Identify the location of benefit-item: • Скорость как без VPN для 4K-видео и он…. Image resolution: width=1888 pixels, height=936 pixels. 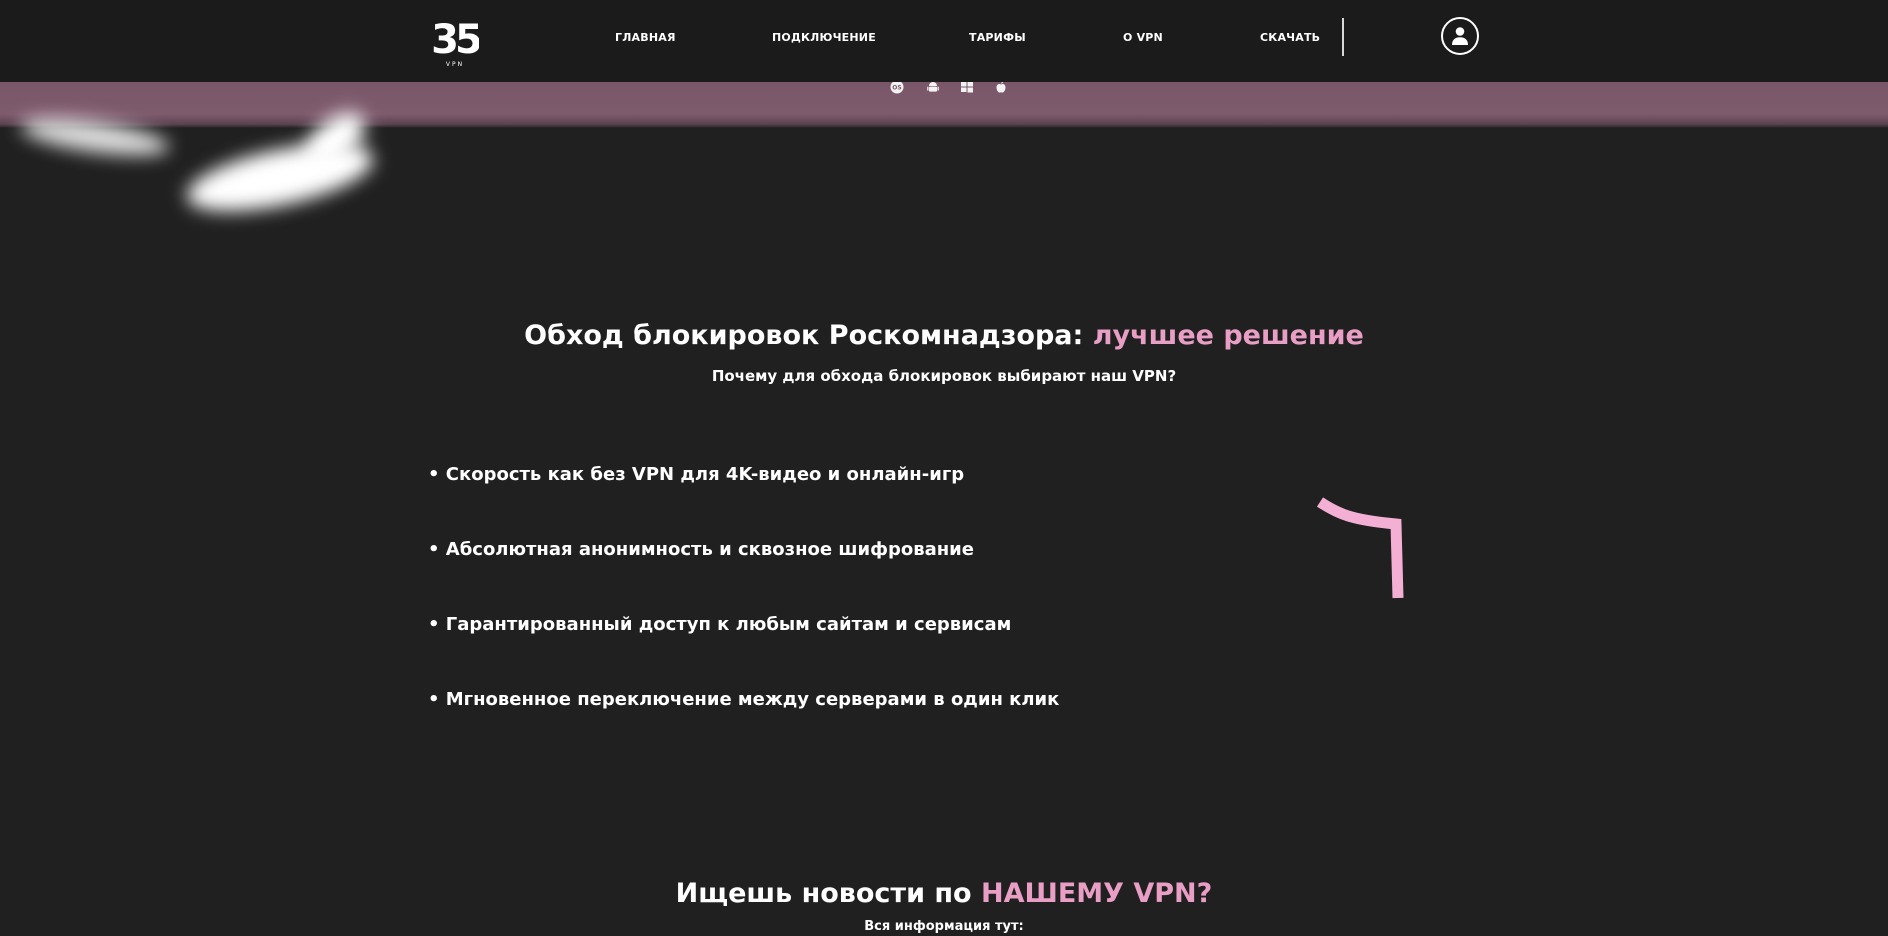
(696, 474).